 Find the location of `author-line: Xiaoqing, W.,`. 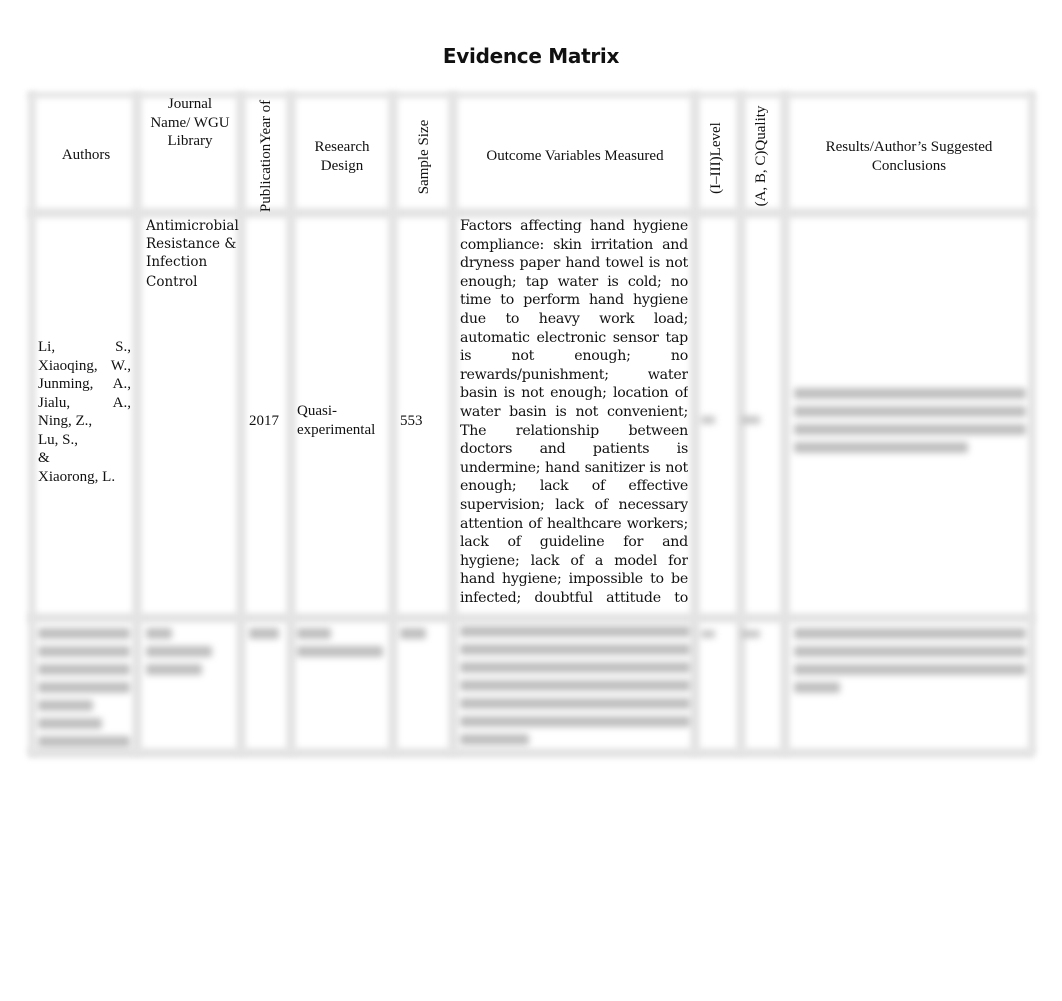

author-line: Xiaoqing, W., is located at coordinates (84, 365).